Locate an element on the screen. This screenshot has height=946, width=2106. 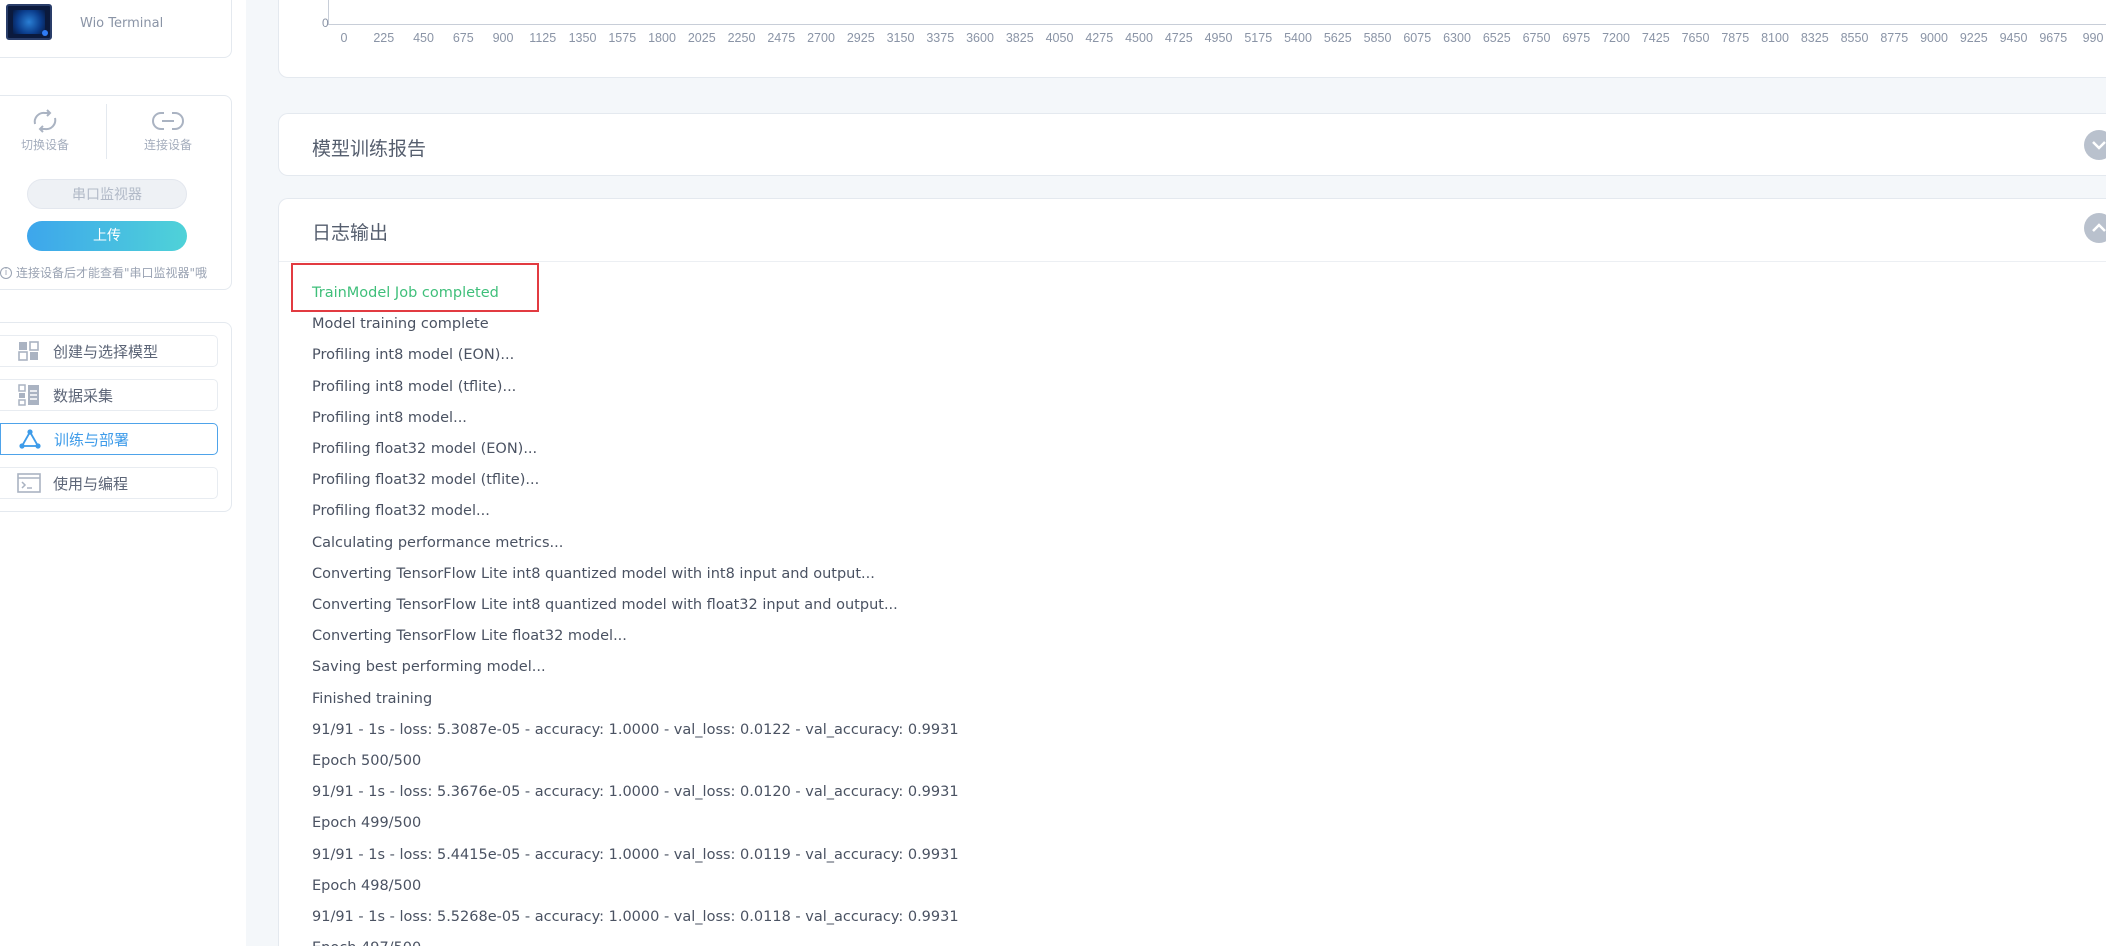
chart-x-tick-label: 5625 is located at coordinates (1338, 38).